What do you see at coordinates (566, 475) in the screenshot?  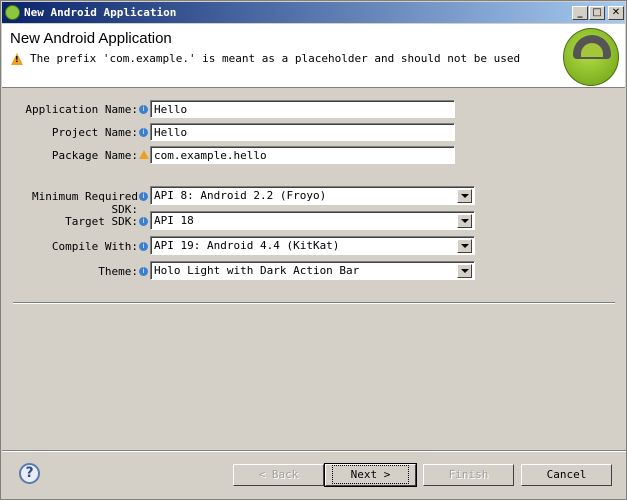 I see `cancel-button: Cancel` at bounding box center [566, 475].